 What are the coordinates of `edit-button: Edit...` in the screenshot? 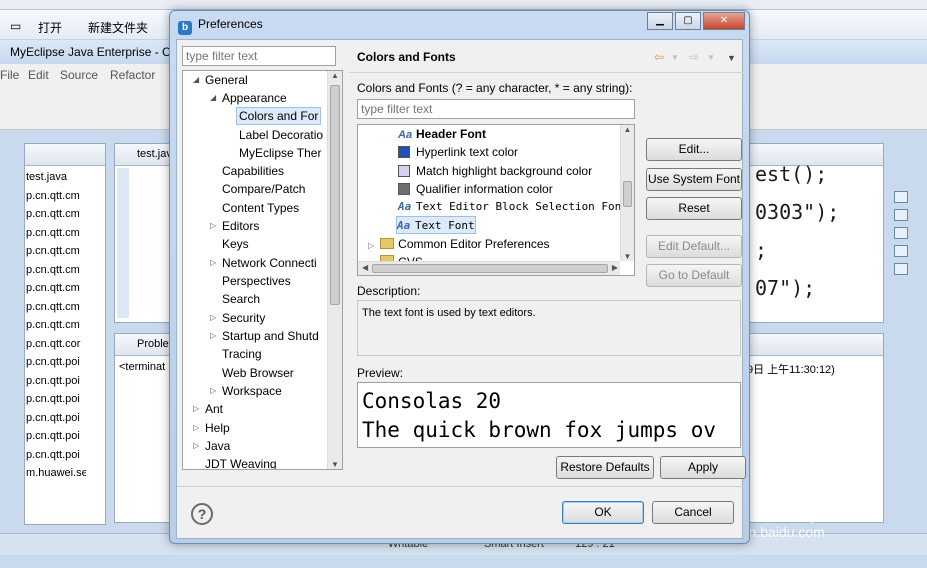 It's located at (694, 149).